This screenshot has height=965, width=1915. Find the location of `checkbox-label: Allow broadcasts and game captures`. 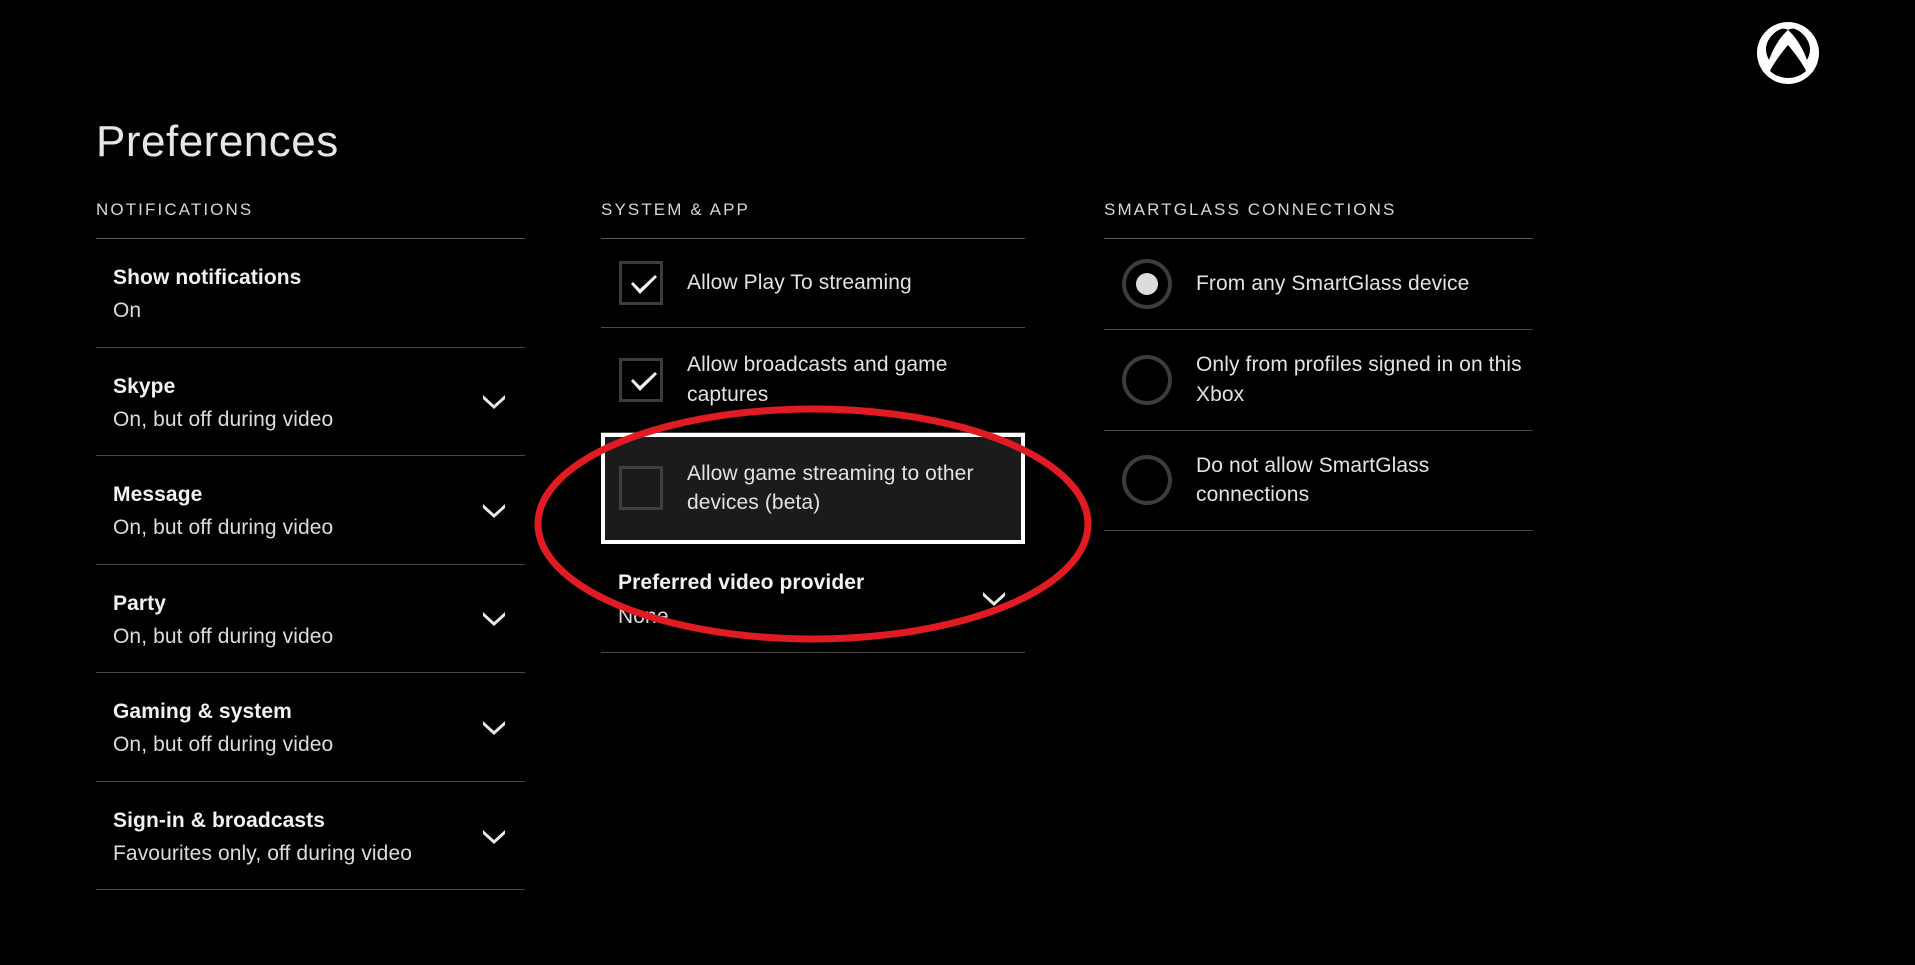

checkbox-label: Allow broadcasts and game captures is located at coordinates (817, 379).